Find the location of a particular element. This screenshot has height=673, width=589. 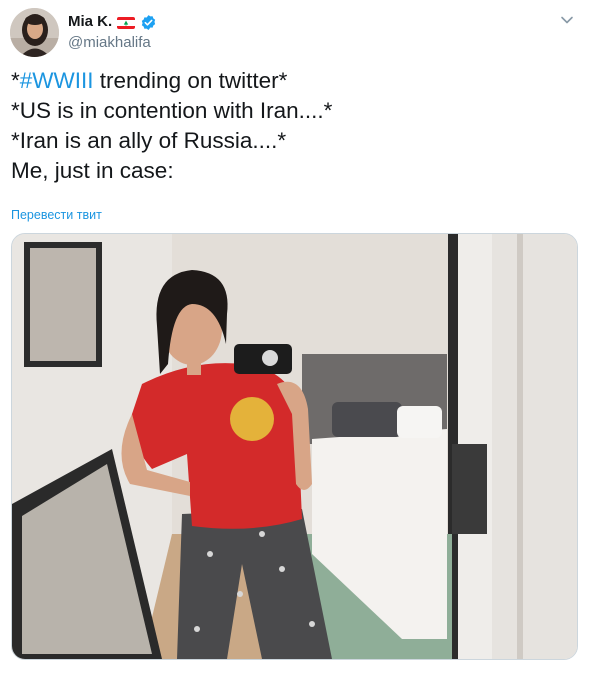

avatar is located at coordinates (34, 32).